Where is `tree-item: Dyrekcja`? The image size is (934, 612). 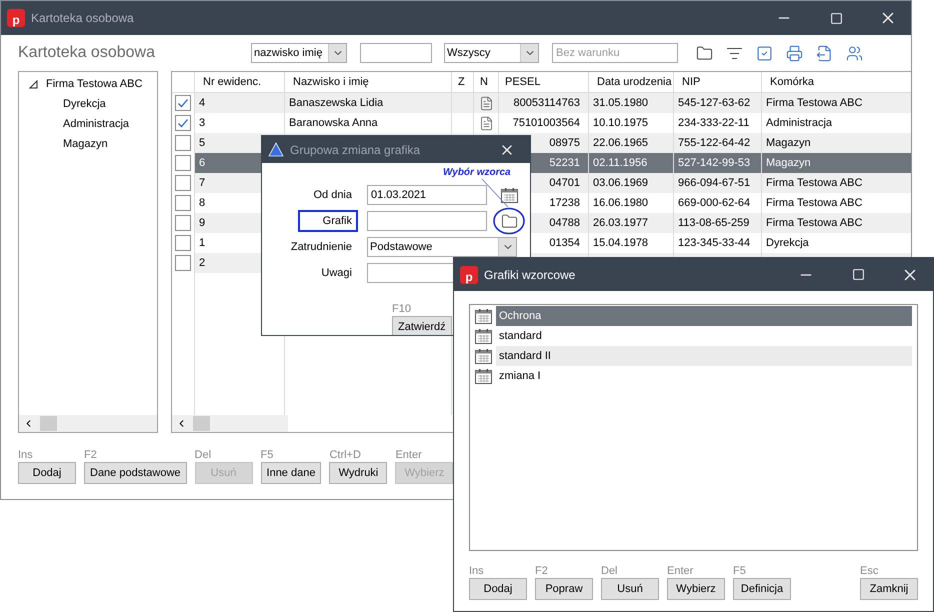
tree-item: Dyrekcja is located at coordinates (84, 104).